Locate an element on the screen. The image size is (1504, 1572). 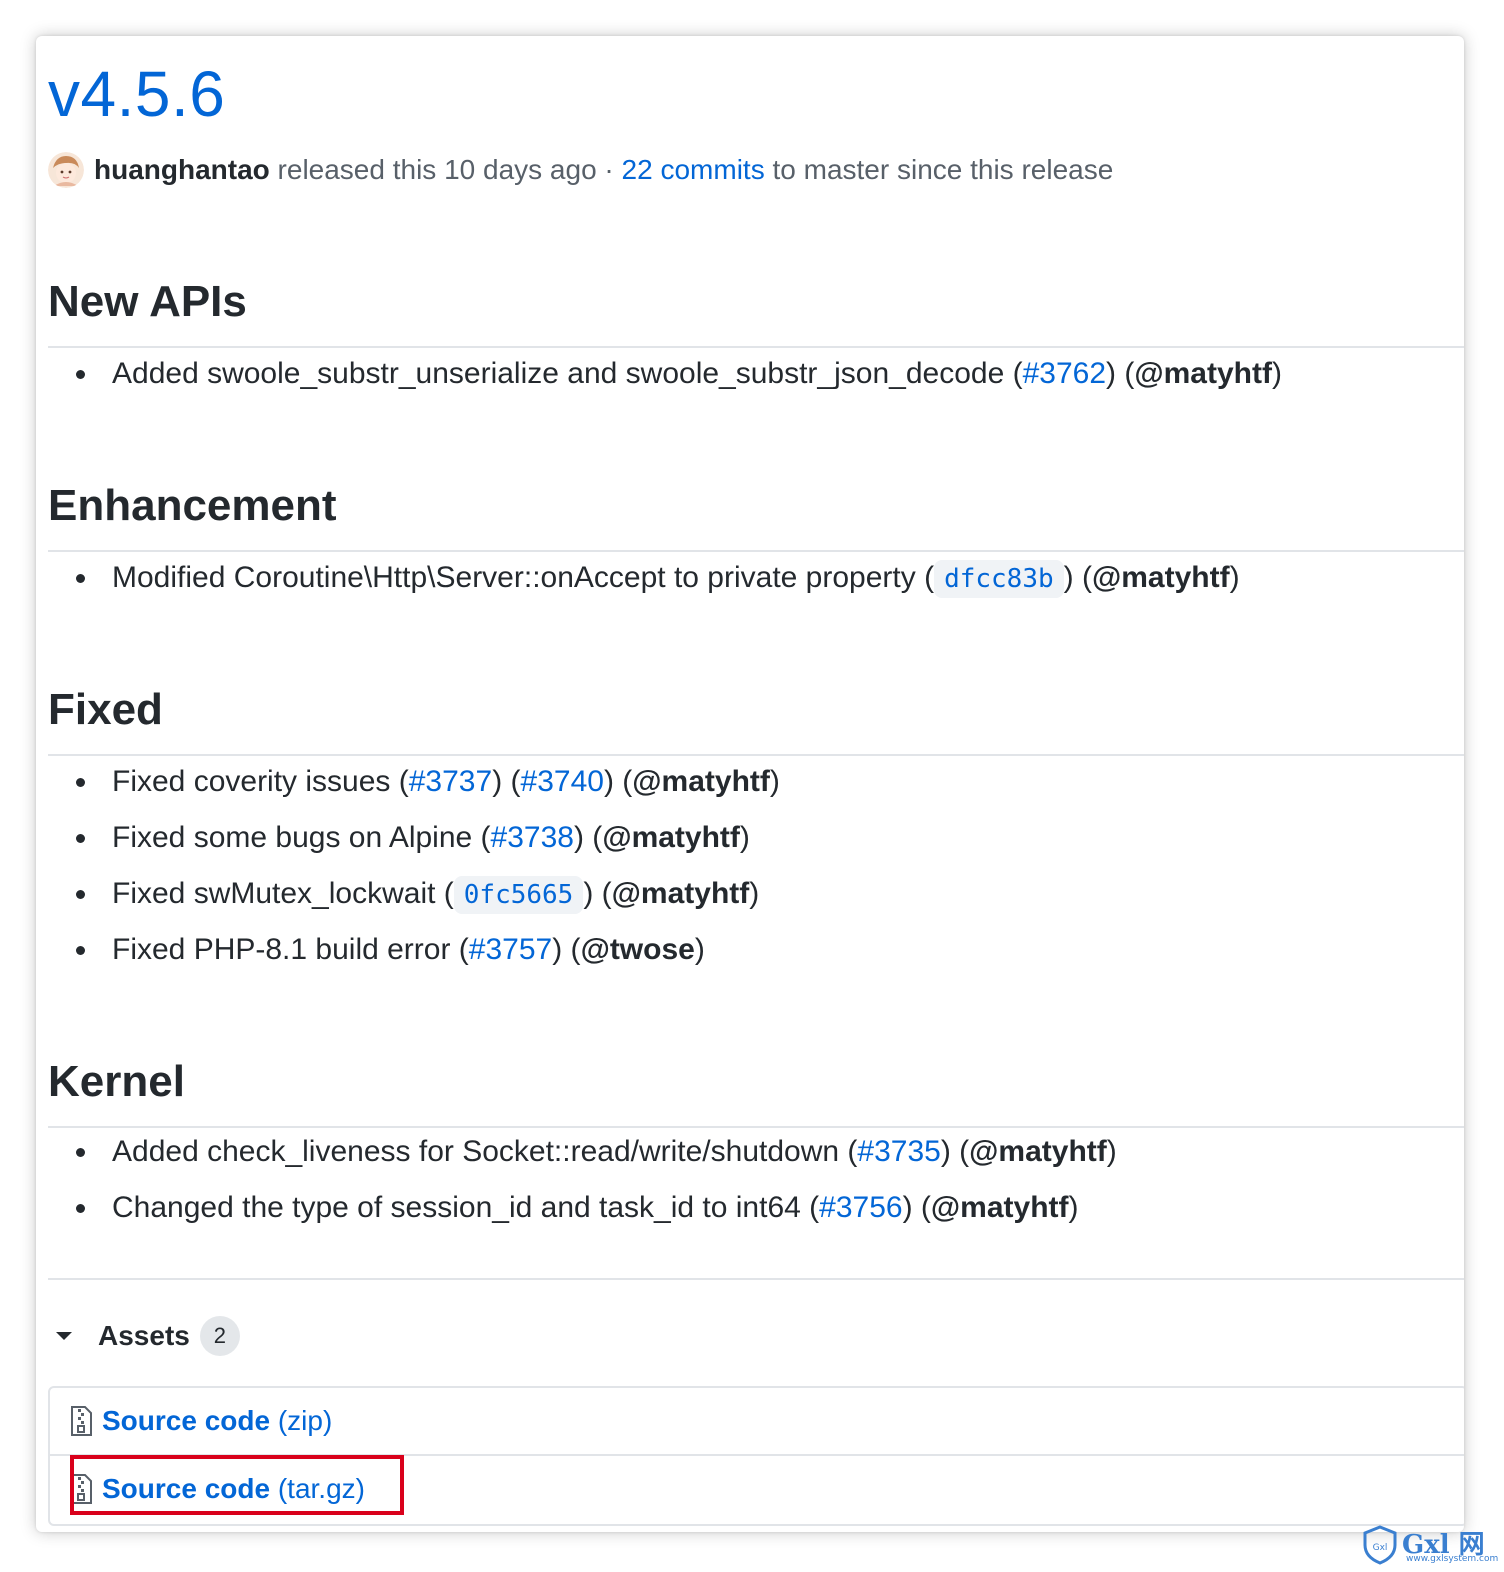
released-text: released this 10 days ago · is located at coordinates (445, 169).